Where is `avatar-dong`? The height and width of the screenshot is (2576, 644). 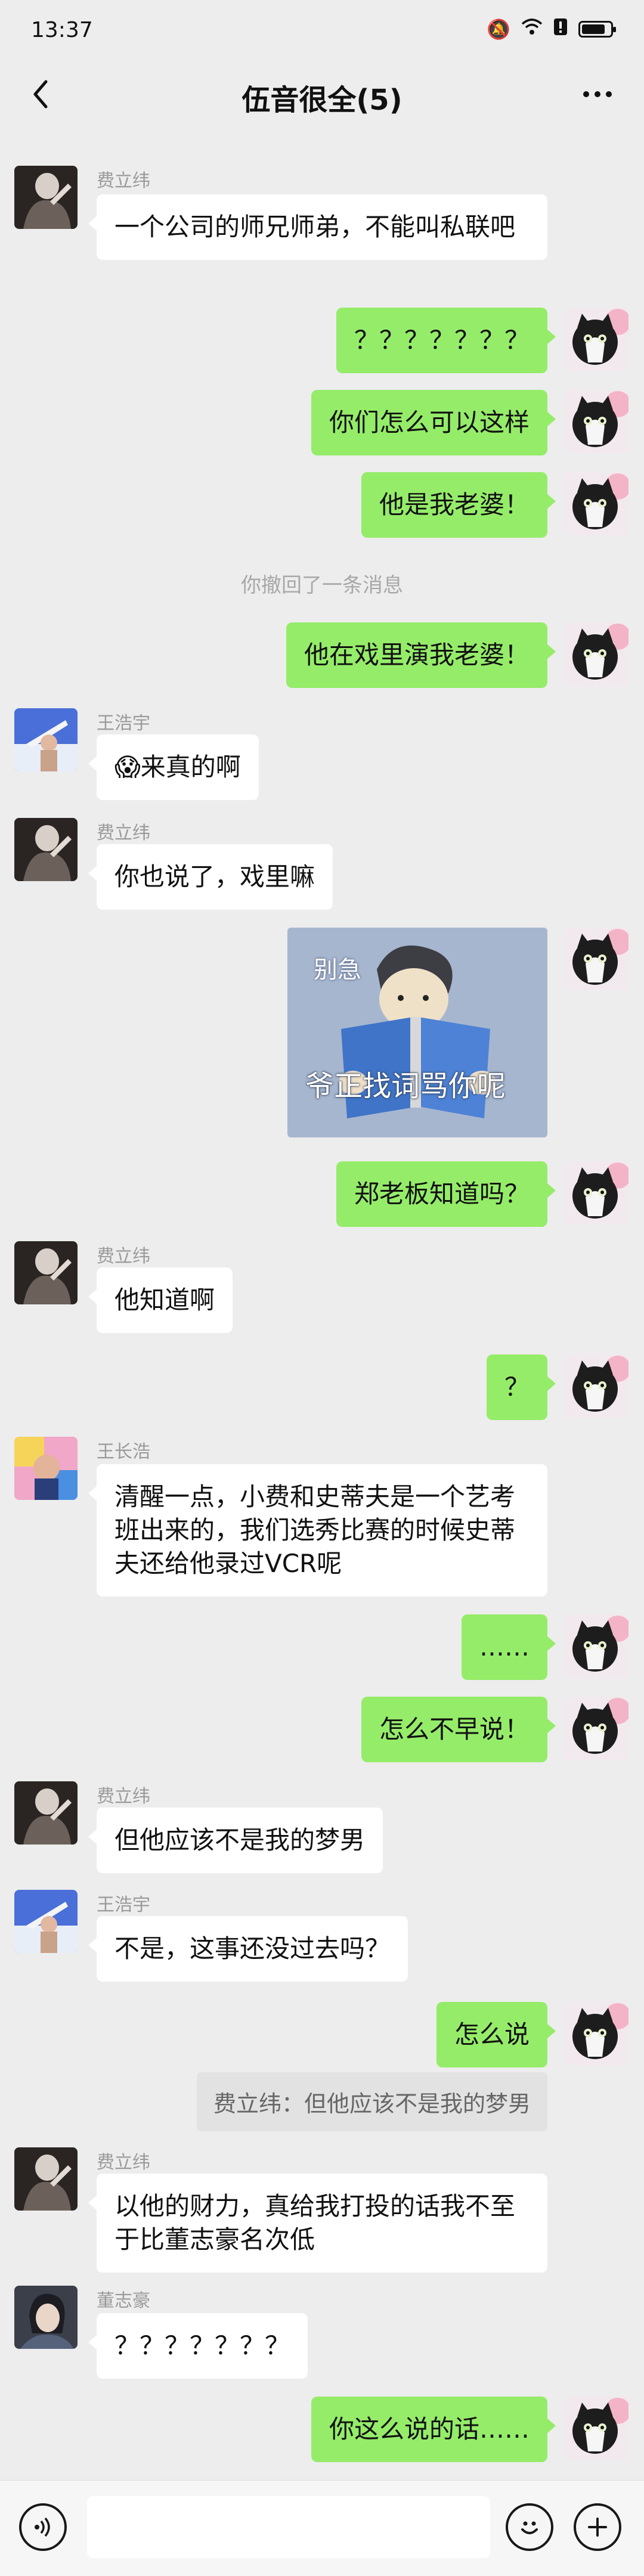
avatar-dong is located at coordinates (46, 2317).